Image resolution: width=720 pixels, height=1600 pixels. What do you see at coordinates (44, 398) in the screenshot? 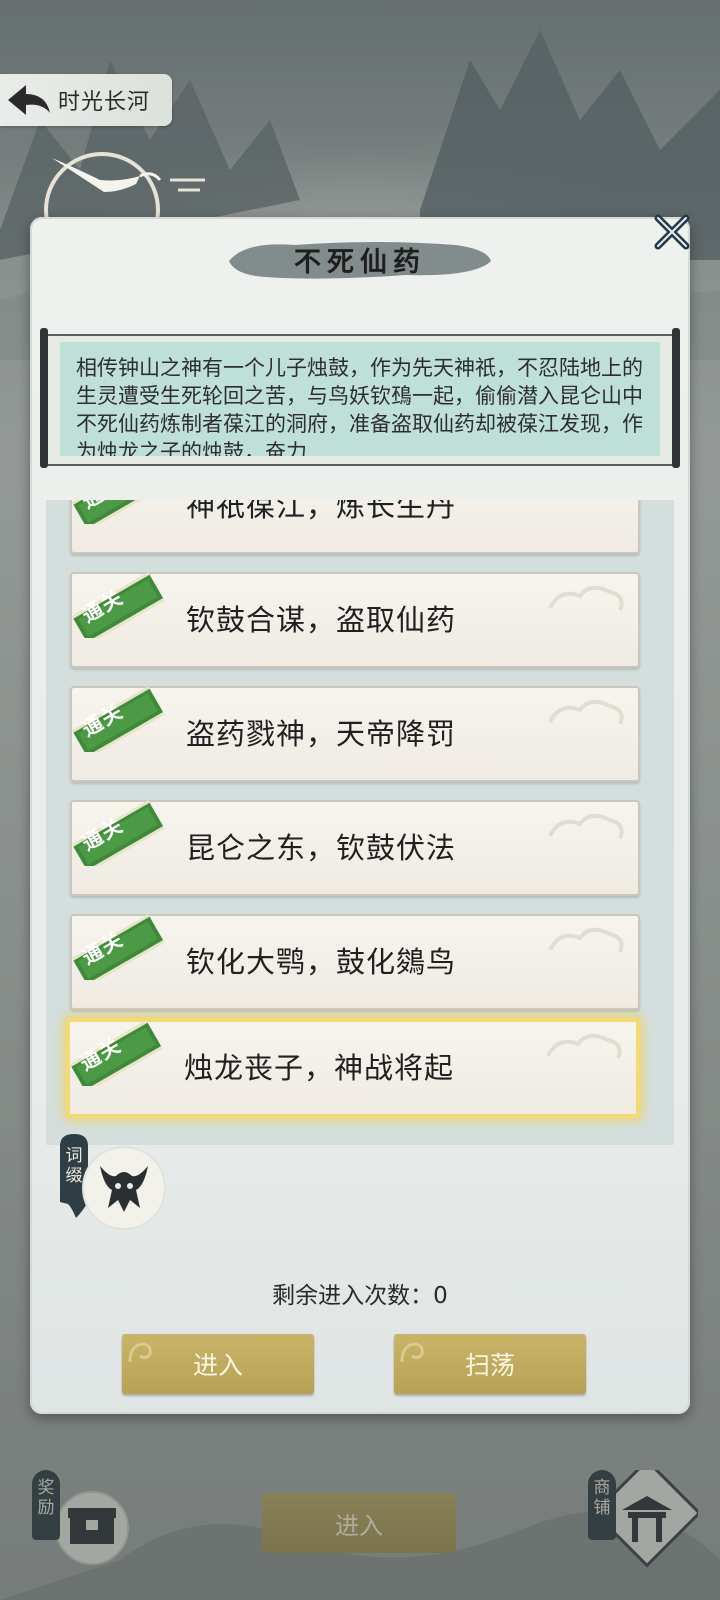
I see `scroll-rod-left` at bounding box center [44, 398].